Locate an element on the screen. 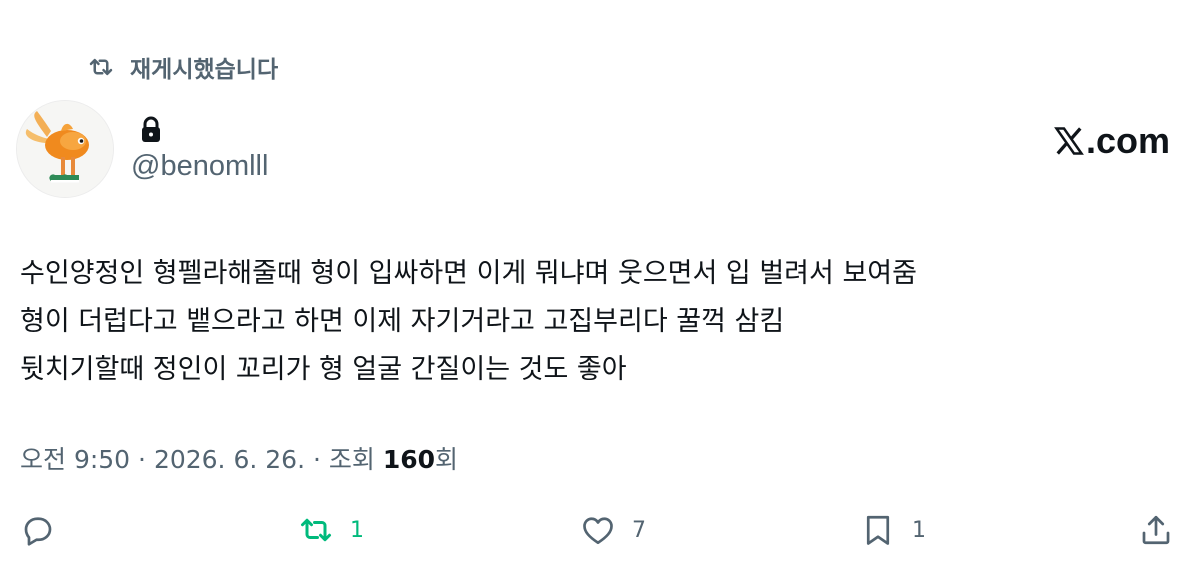 Image resolution: width=1200 pixels, height=570 pixels. share-icon is located at coordinates (1156, 530).